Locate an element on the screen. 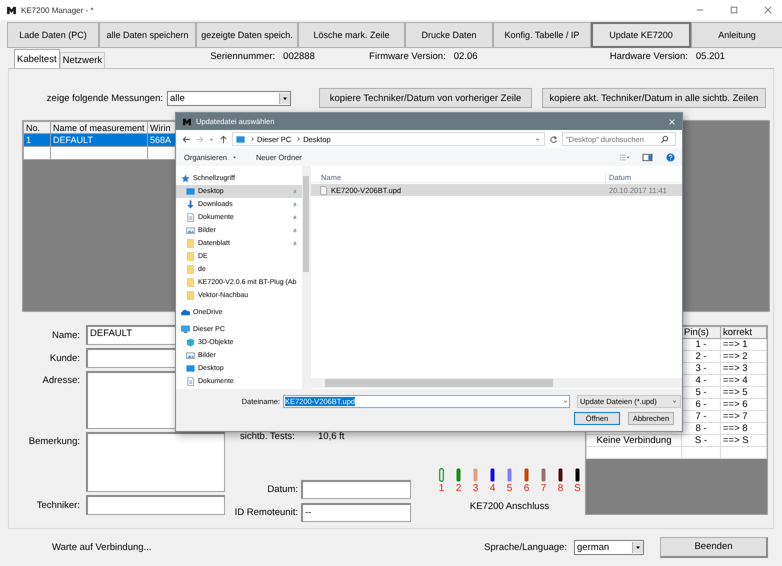 Image resolution: width=782 pixels, height=566 pixels. field-label: Bemerkung: is located at coordinates (54, 441).